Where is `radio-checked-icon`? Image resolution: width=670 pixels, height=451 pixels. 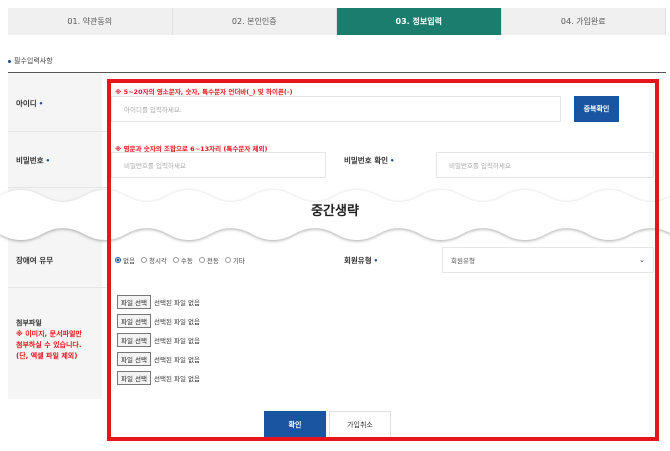 radio-checked-icon is located at coordinates (118, 260).